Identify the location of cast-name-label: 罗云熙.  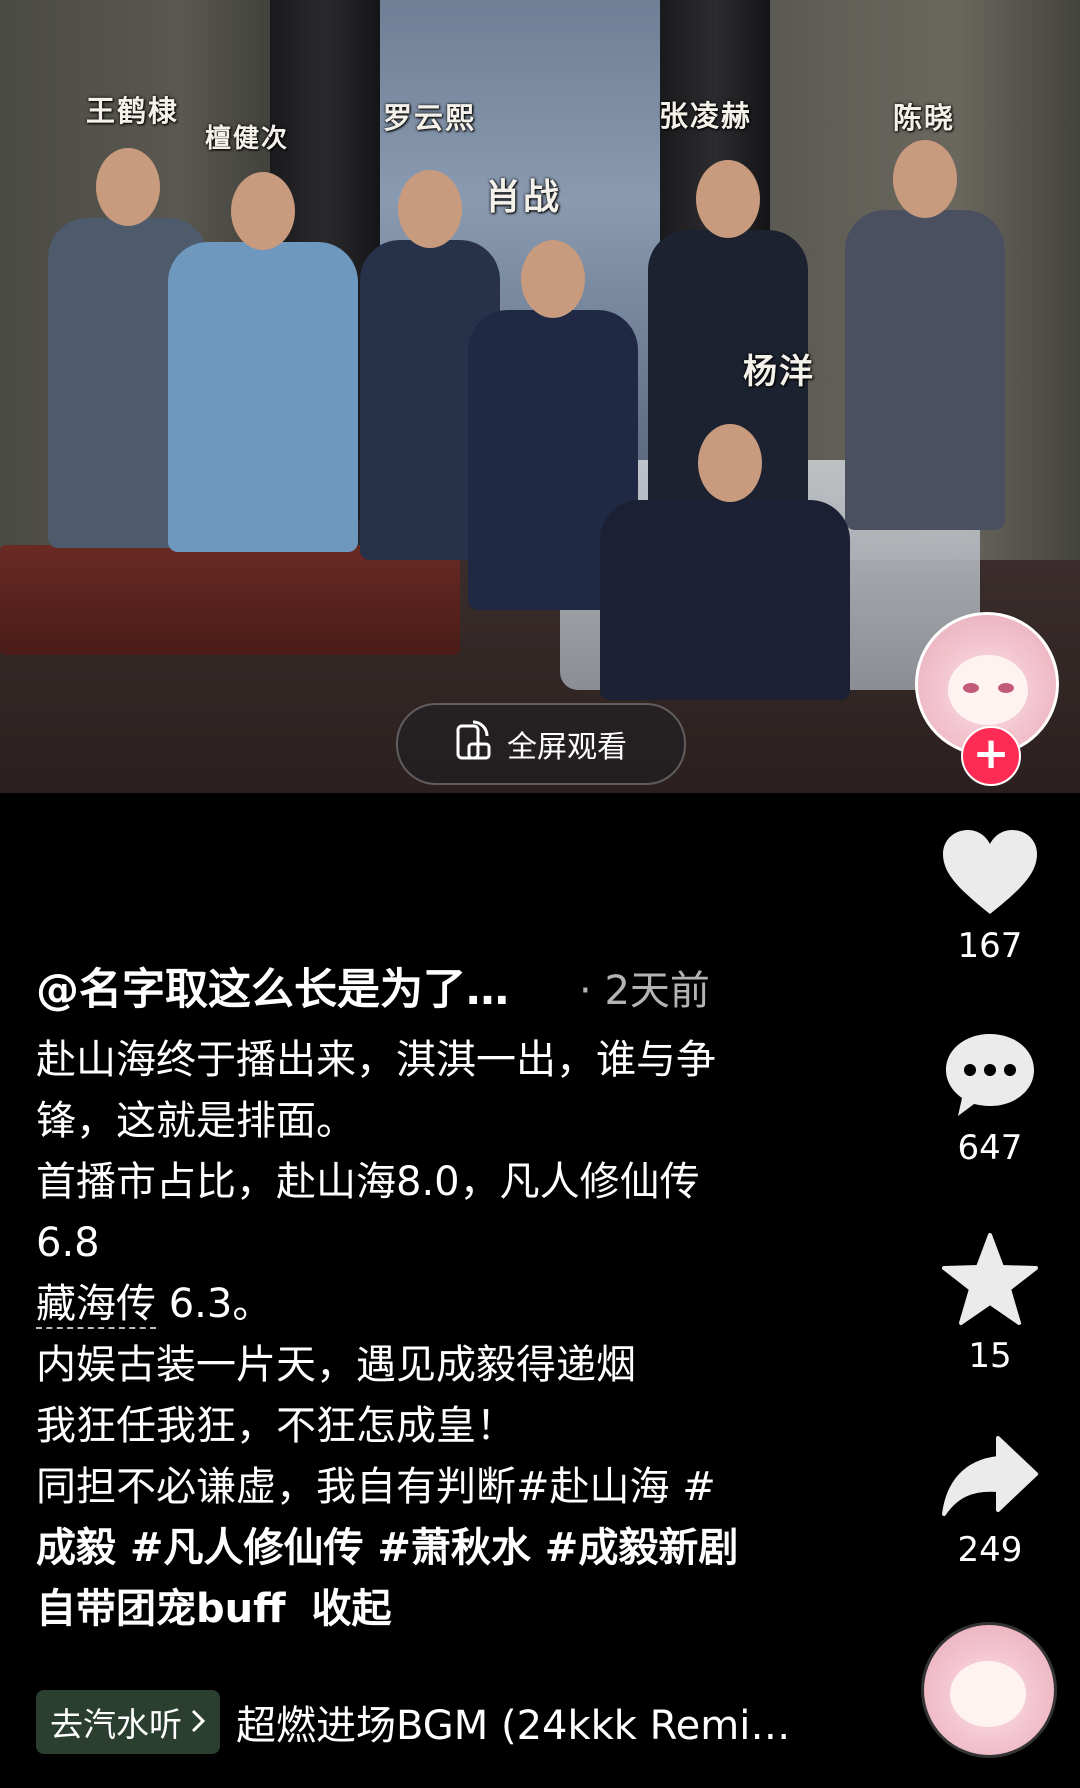
(430, 118).